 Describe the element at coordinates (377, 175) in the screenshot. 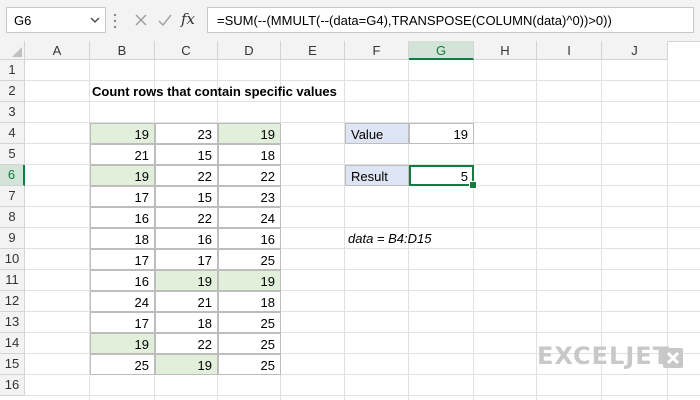

I see `result-label: Result` at that location.